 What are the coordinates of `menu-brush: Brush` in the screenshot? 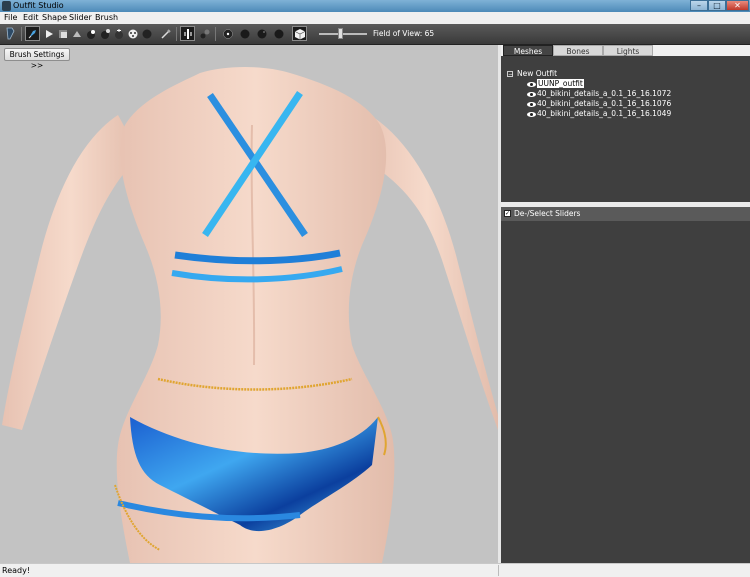 It's located at (106, 18).